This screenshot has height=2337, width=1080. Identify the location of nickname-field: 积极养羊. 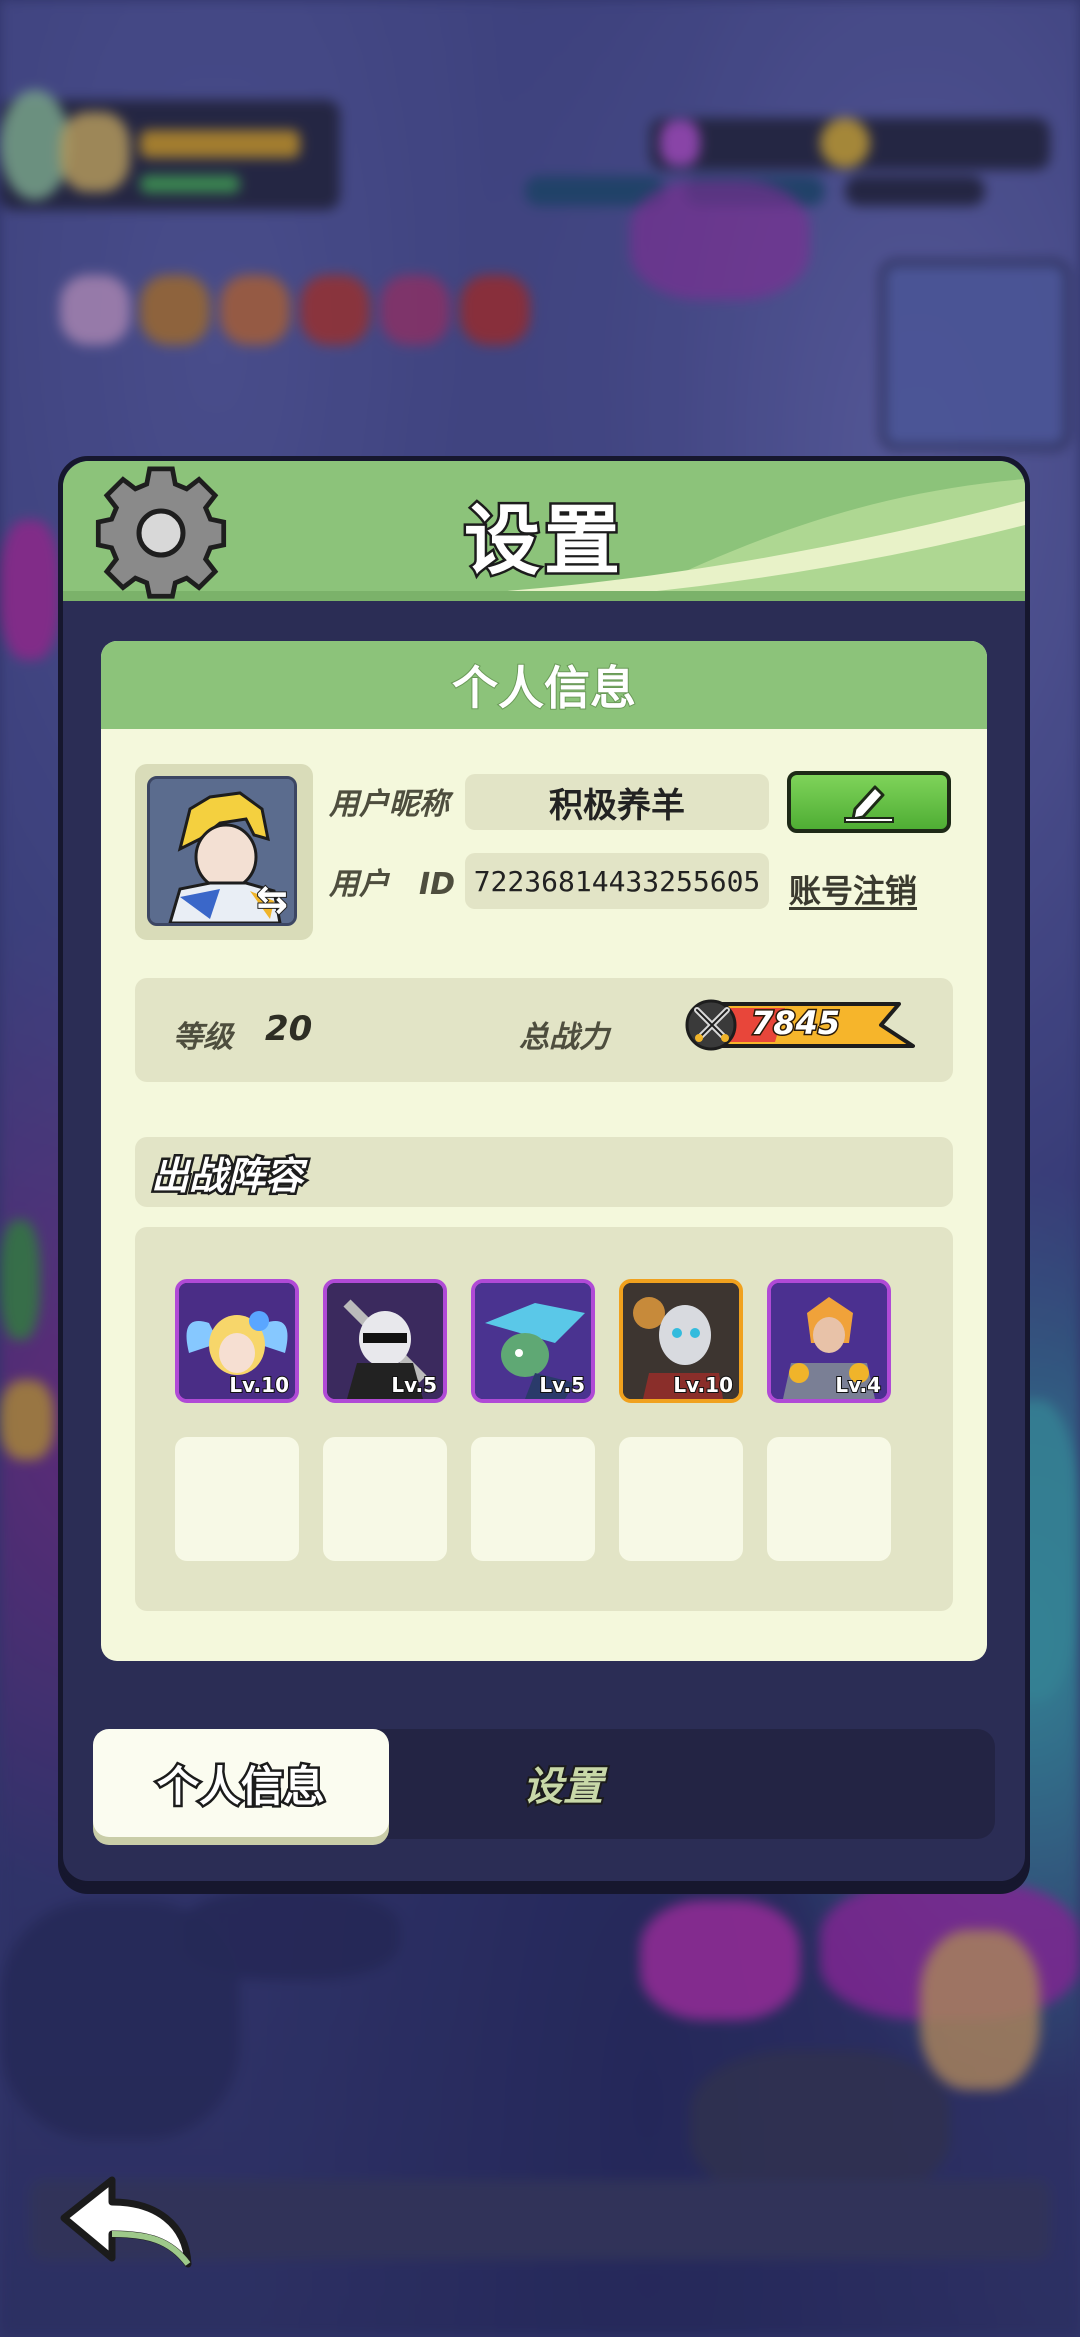
(617, 802).